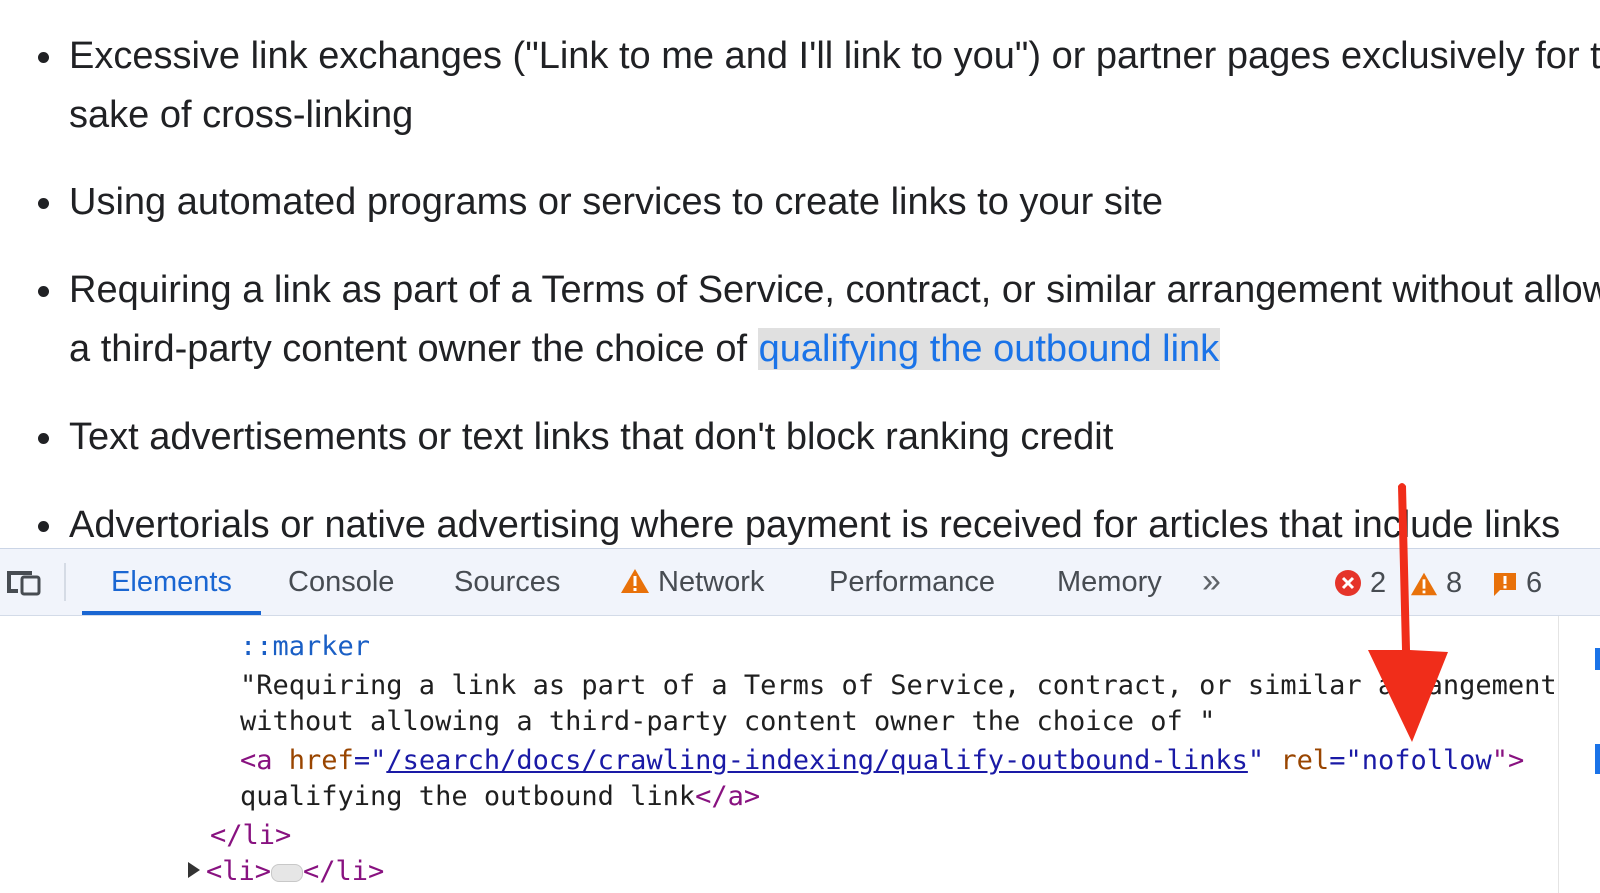  I want to click on attribute-name: href, so click(321, 760).